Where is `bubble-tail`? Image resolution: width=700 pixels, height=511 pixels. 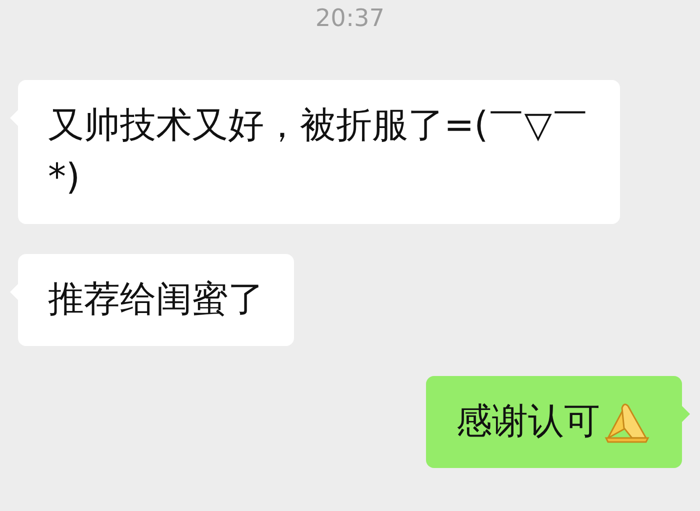 bubble-tail is located at coordinates (686, 414).